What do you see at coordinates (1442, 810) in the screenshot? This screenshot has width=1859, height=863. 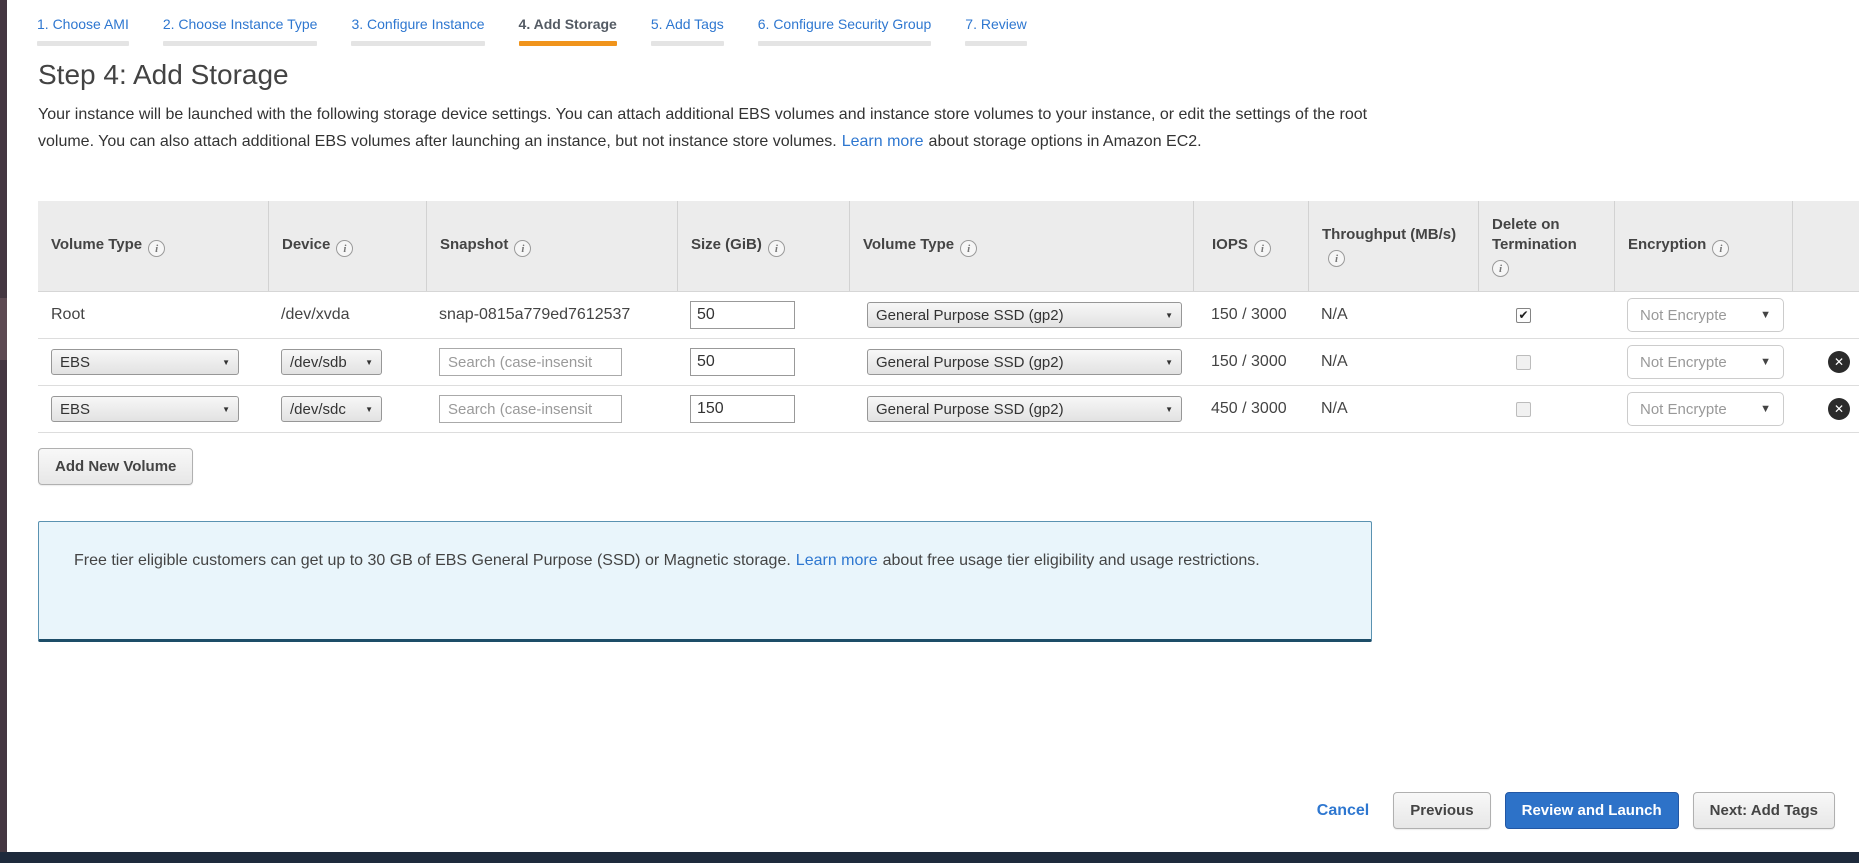 I see `previous-button: Previous` at bounding box center [1442, 810].